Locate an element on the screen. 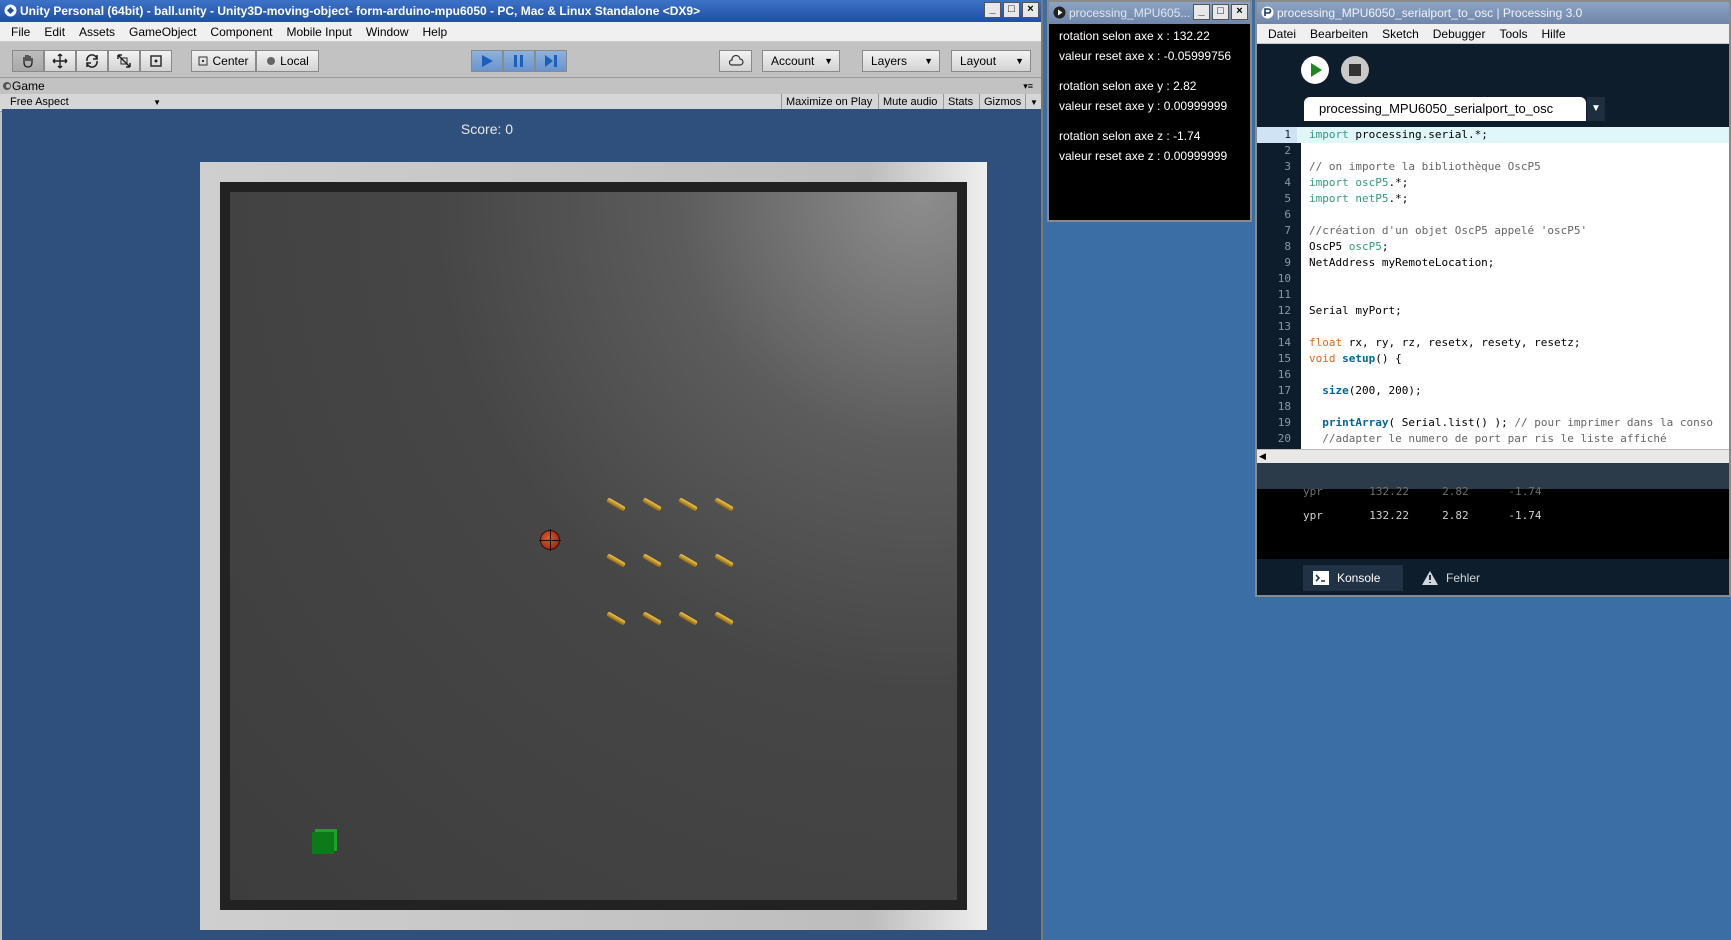 Image resolution: width=1731 pixels, height=940 pixels. pause-icon is located at coordinates (518, 61).